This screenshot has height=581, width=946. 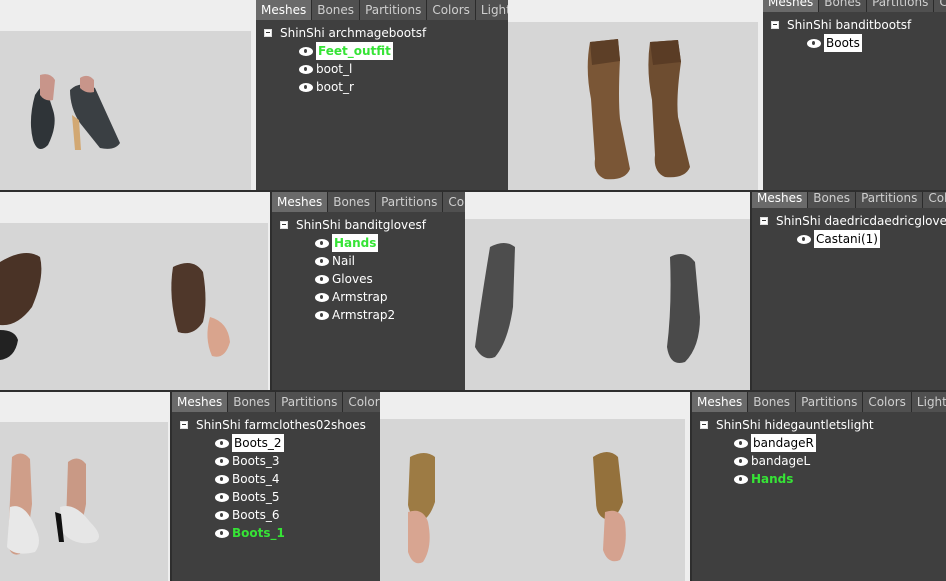 I want to click on tab-bar: Meshes Bones Partitions Colo, so click(x=368, y=202).